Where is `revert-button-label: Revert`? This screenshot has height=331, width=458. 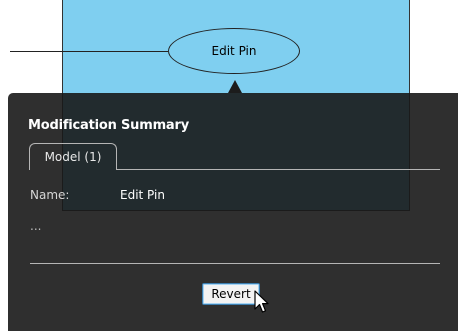
revert-button-label: Revert is located at coordinates (231, 294).